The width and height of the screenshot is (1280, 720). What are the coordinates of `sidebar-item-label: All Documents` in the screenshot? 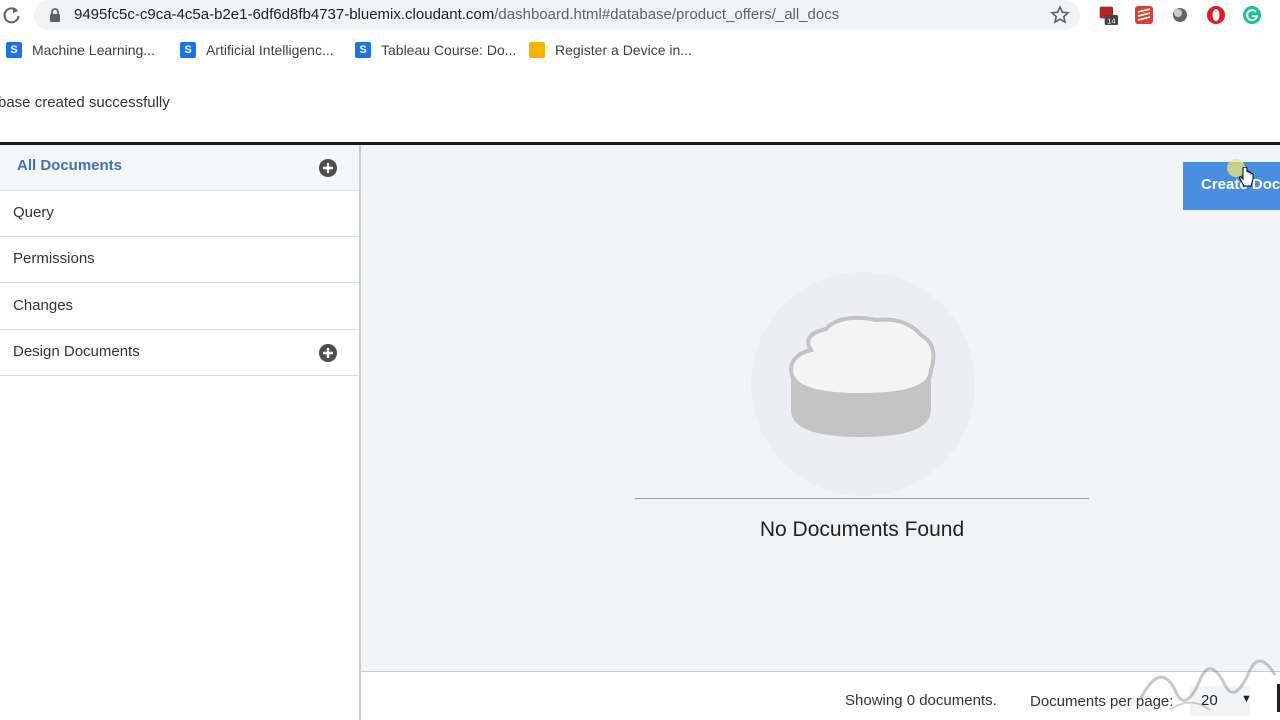 It's located at (70, 165).